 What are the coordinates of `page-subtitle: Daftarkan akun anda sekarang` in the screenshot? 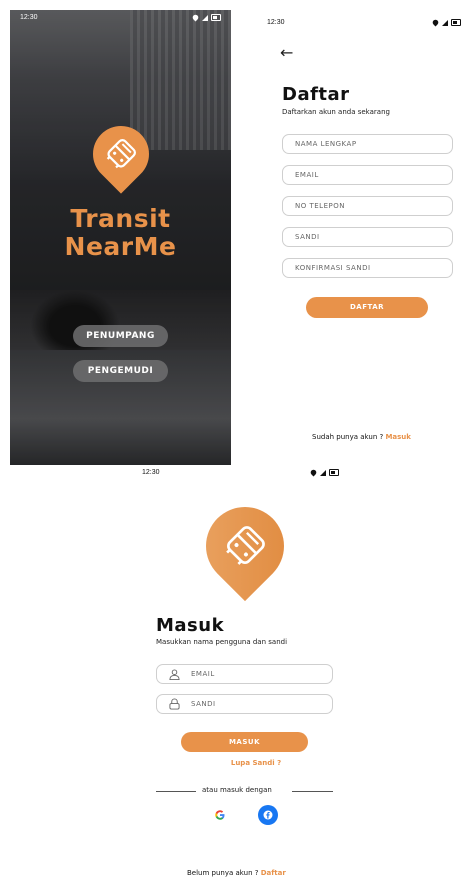 It's located at (336, 112).